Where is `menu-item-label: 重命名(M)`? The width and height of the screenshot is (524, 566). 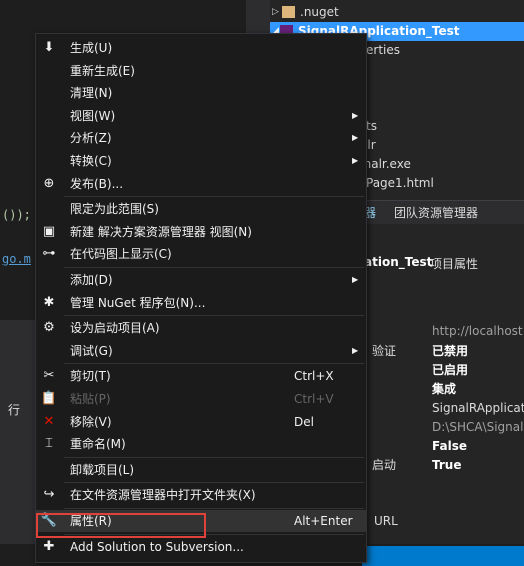
menu-item-label: 重命名(M) is located at coordinates (98, 444).